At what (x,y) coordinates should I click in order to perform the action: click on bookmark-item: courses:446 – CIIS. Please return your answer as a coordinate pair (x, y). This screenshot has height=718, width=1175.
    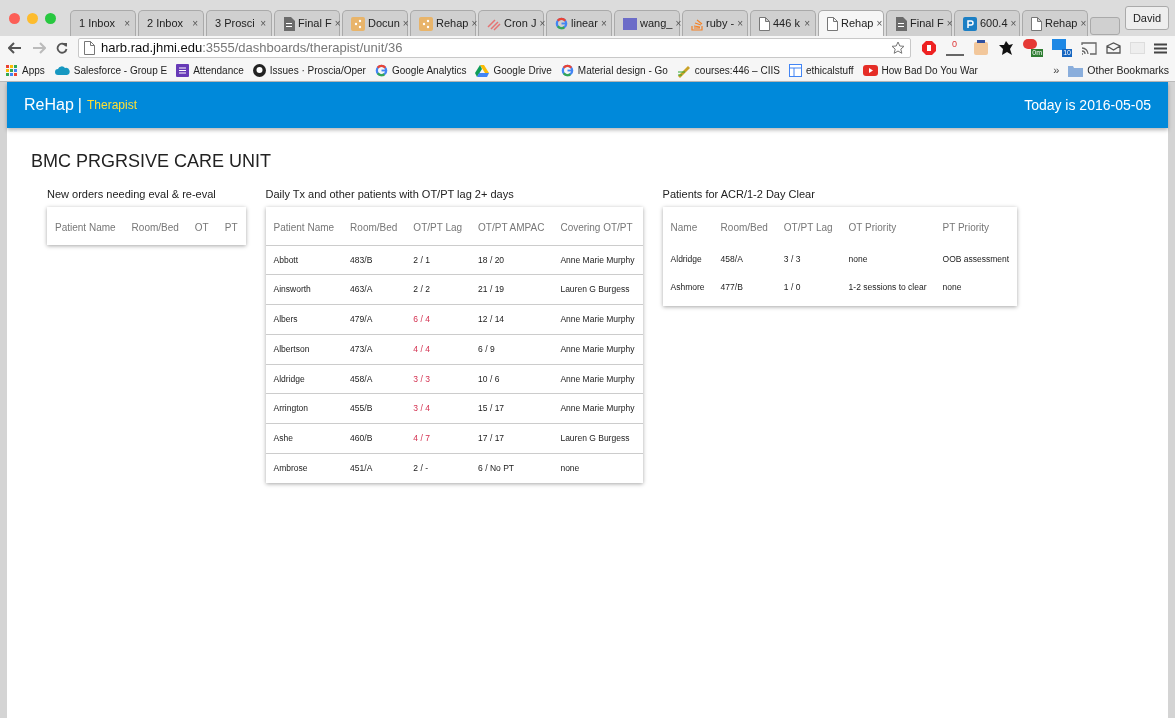
    Looking at the image, I should click on (728, 70).